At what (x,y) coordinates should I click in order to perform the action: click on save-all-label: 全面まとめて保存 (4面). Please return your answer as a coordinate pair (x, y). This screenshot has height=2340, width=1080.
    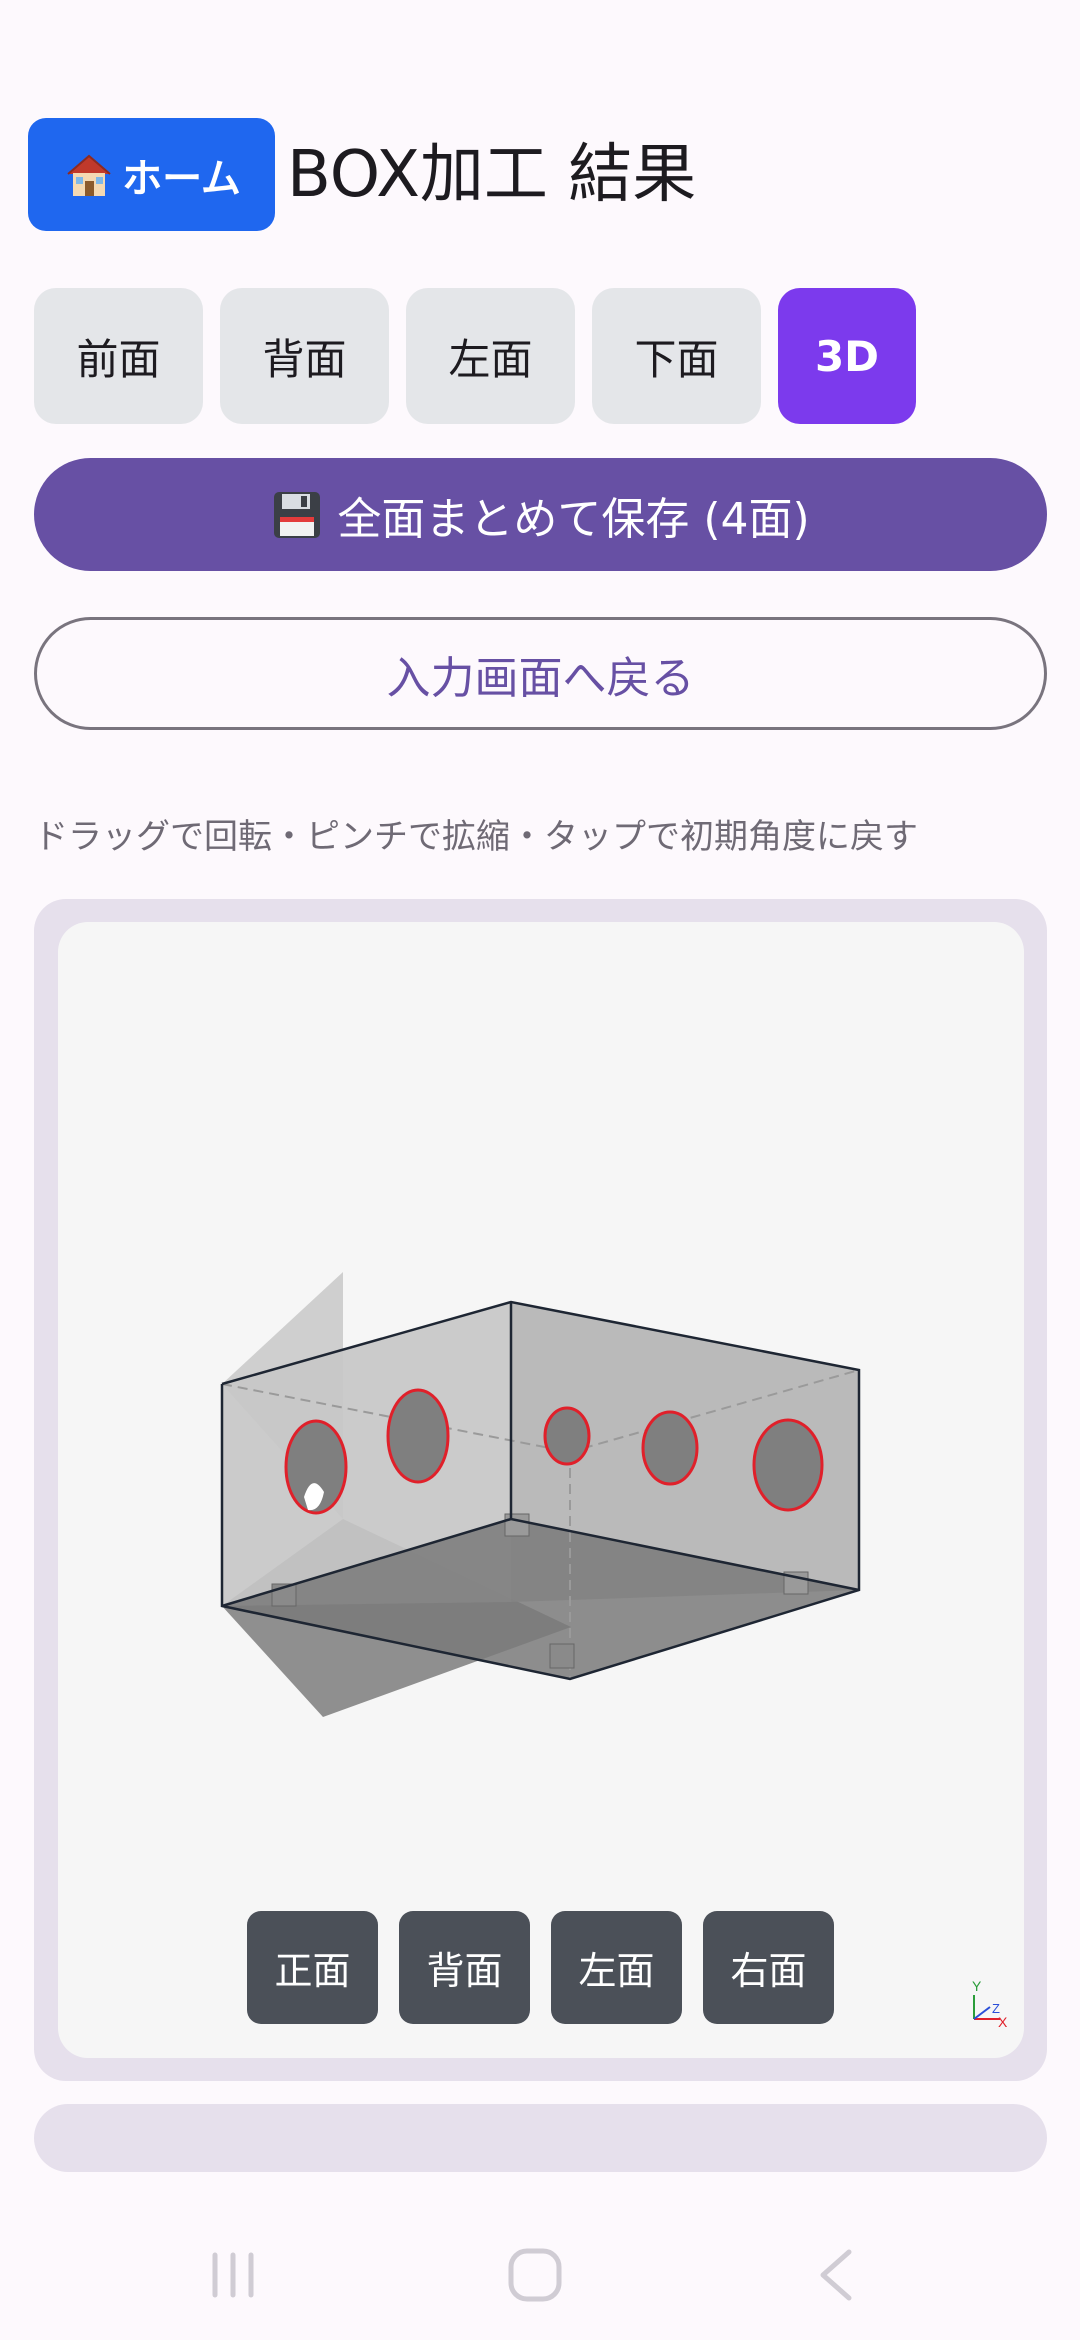
    Looking at the image, I should click on (573, 519).